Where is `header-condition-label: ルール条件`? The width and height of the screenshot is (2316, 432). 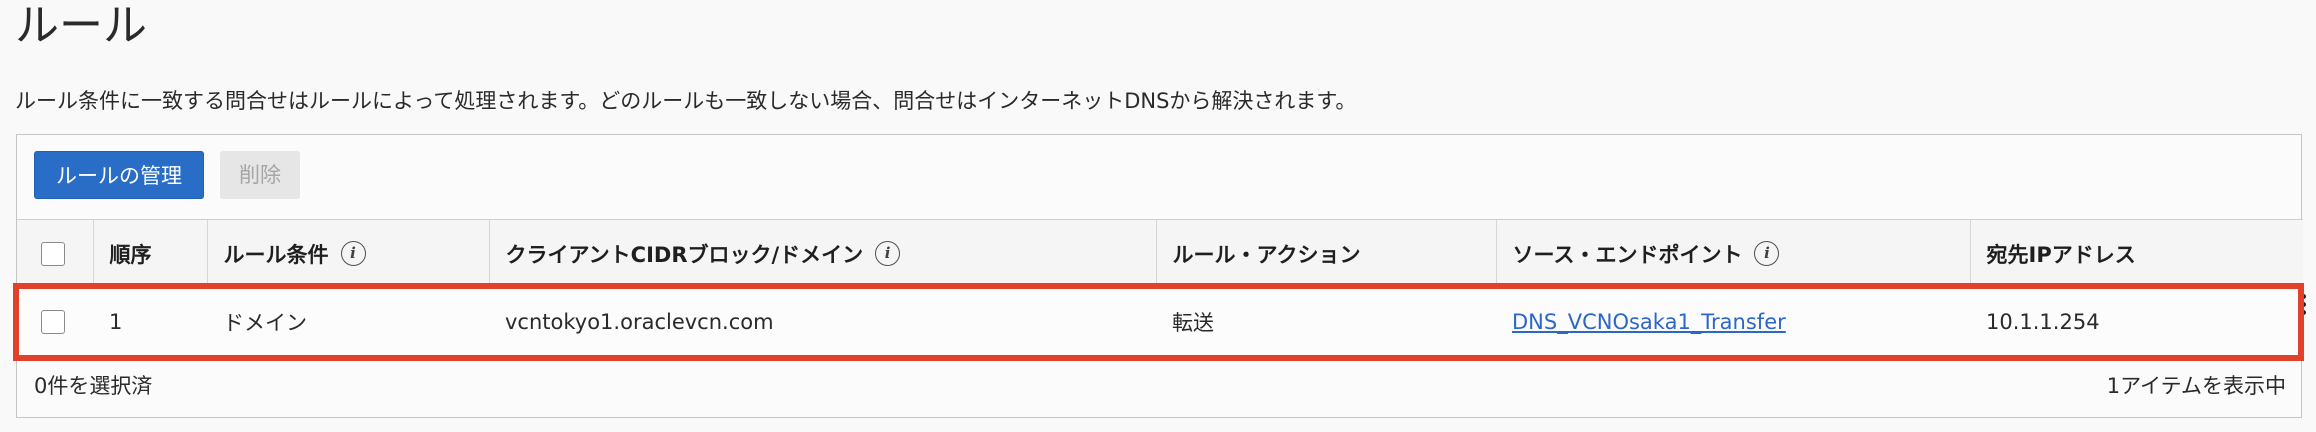 header-condition-label: ルール条件 is located at coordinates (276, 254).